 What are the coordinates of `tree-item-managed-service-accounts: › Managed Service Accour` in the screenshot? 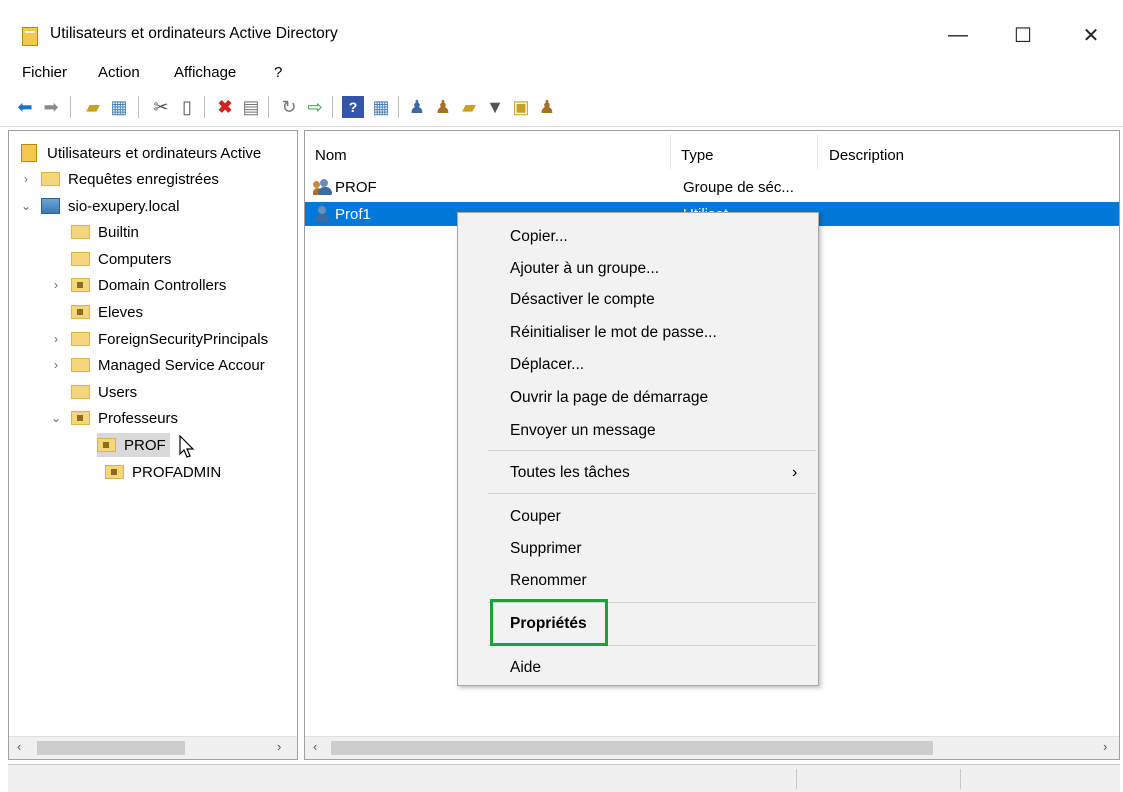 It's located at (157, 365).